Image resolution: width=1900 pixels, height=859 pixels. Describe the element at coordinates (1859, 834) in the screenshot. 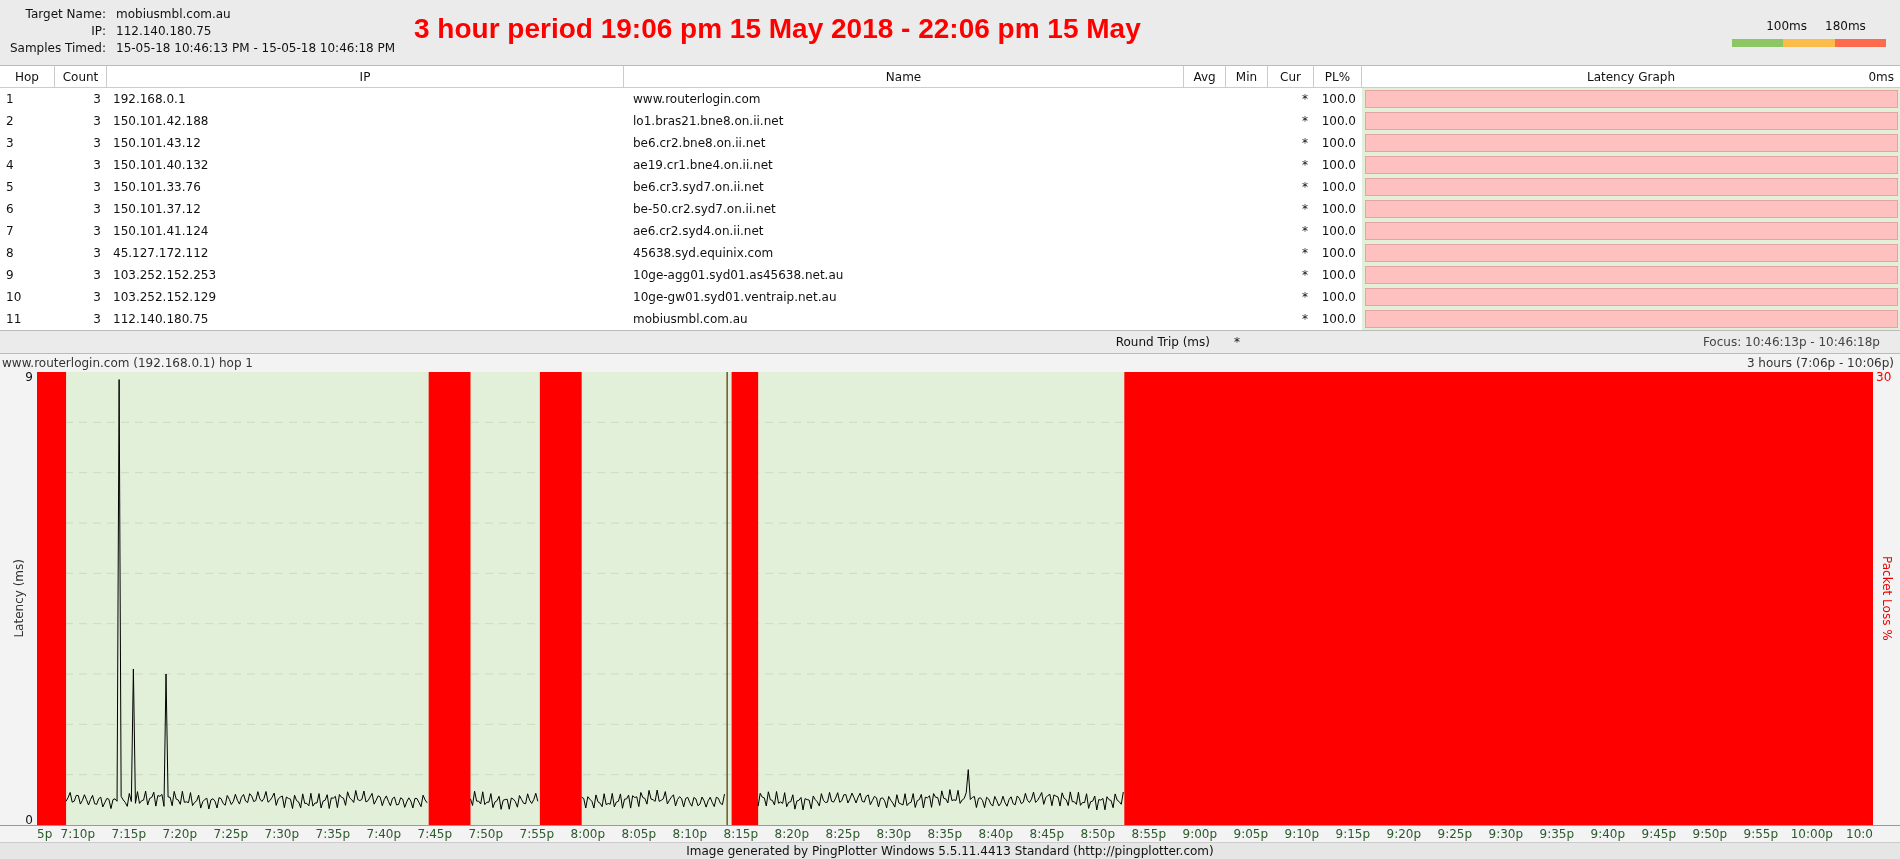

I see `x-tick-label: 10:0` at that location.